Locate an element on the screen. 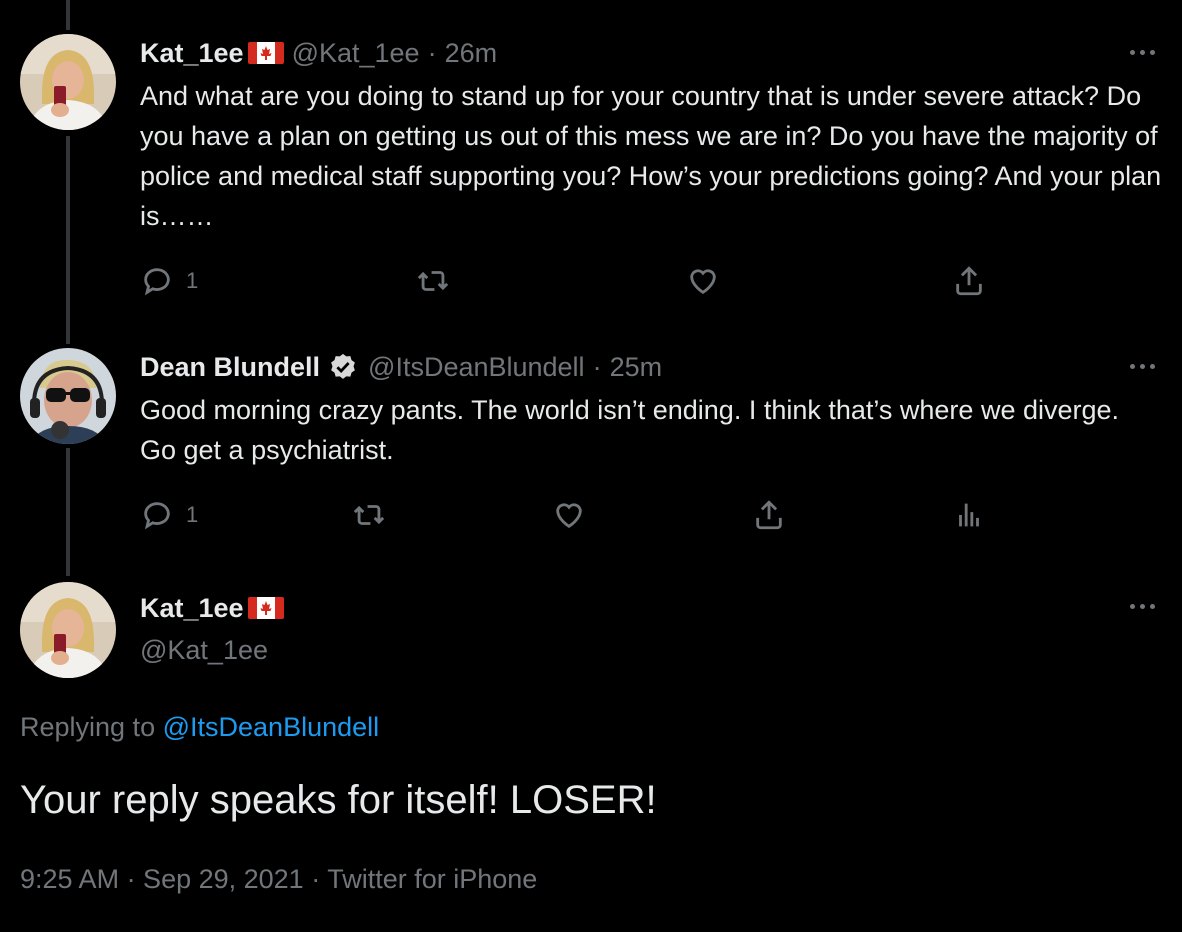 This screenshot has height=932, width=1182. replying-to-link: @ItsDeanBlundell is located at coordinates (271, 727).